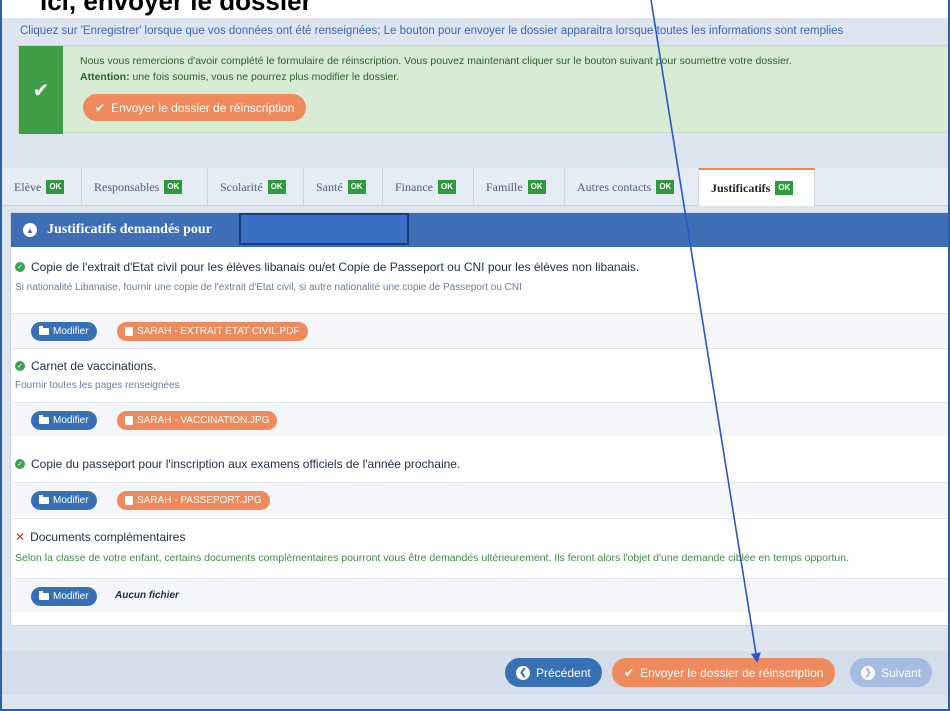 The width and height of the screenshot is (950, 711). Describe the element at coordinates (94, 366) in the screenshot. I see `document-title-text: Carnet de vaccinations.` at that location.